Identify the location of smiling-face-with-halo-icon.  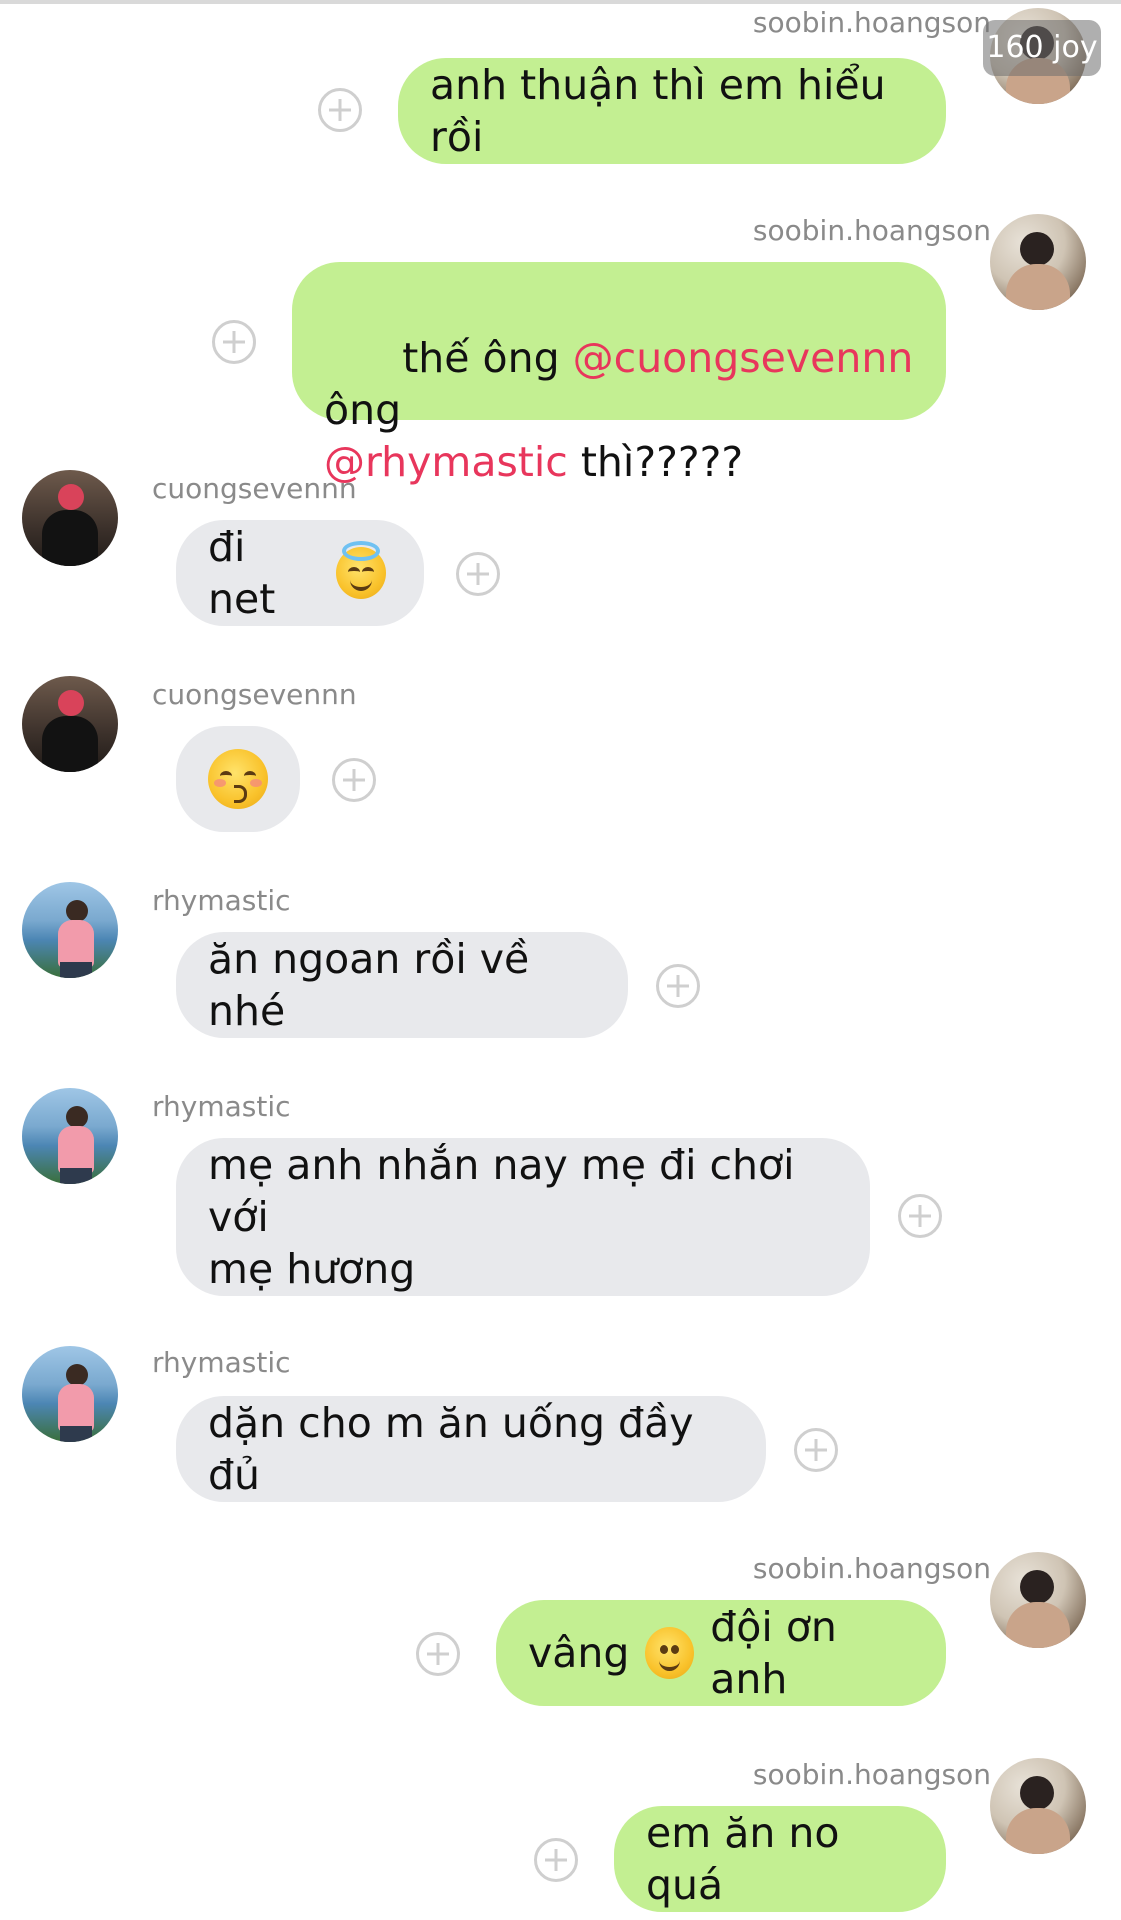
(360, 570).